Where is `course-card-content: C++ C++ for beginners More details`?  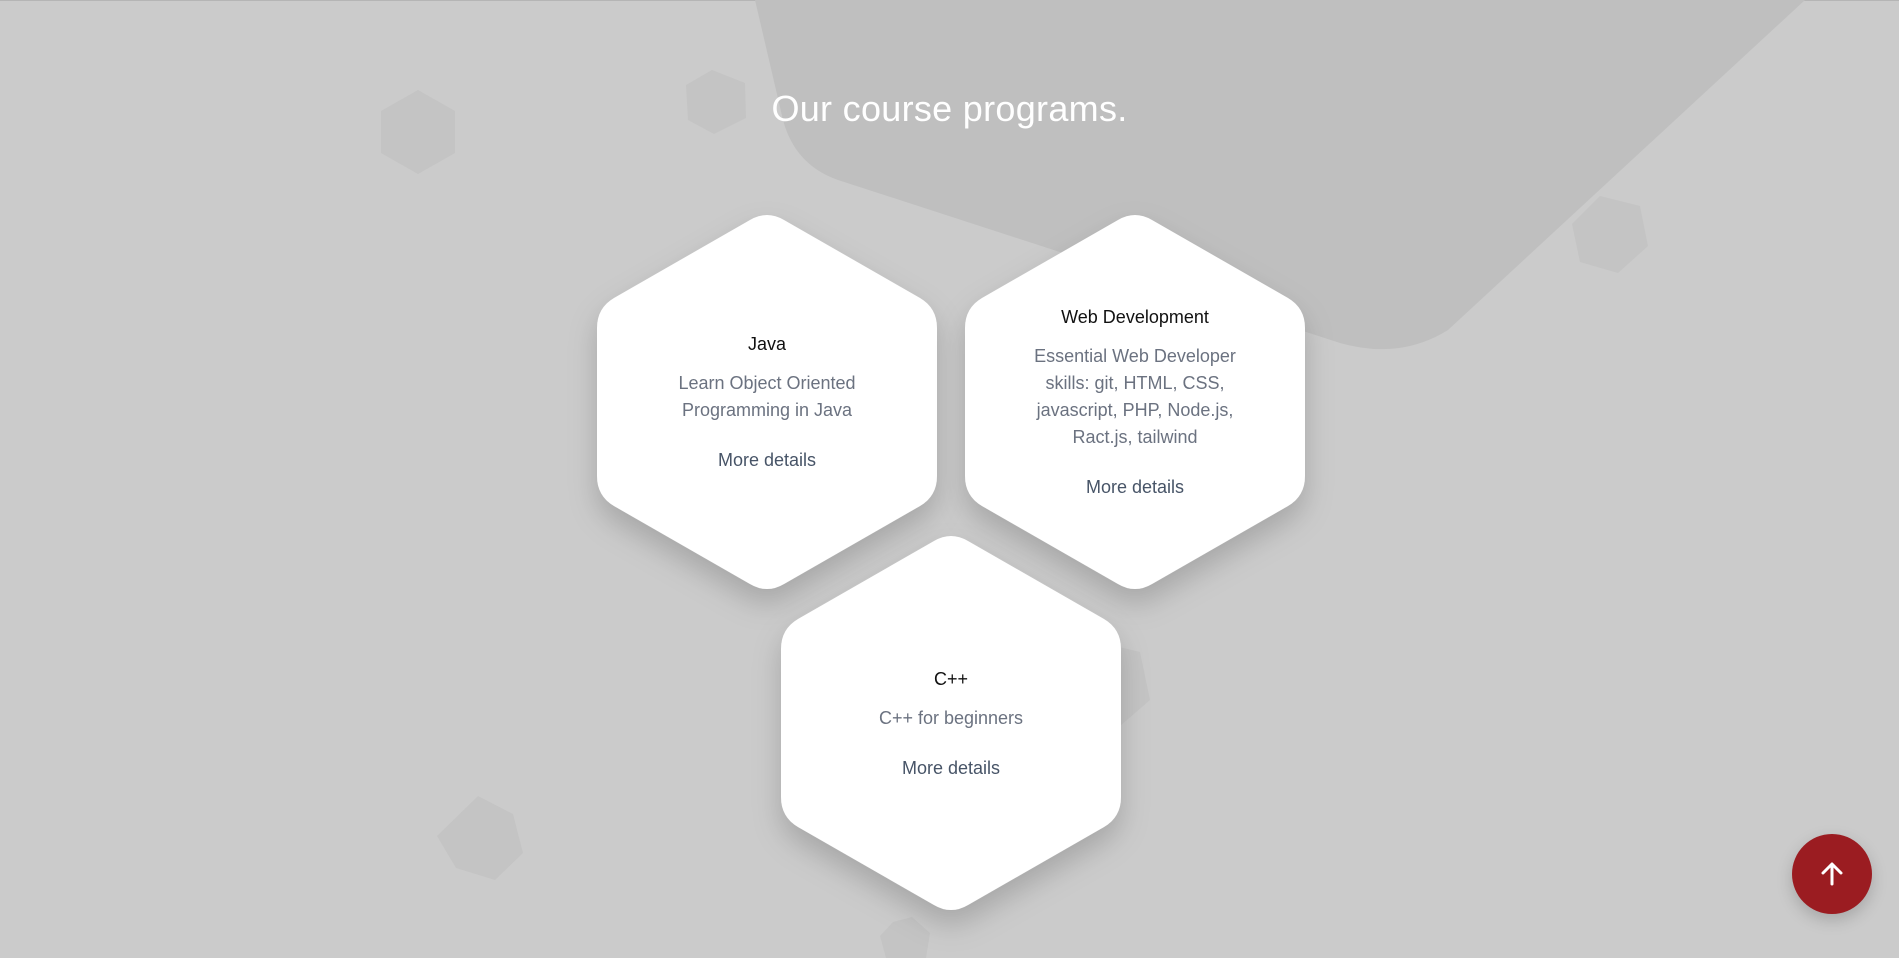 course-card-content: C++ C++ for beginners More details is located at coordinates (951, 723).